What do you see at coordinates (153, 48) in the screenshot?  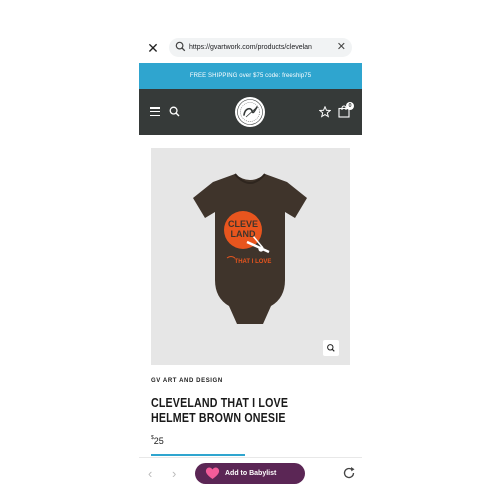 I see `close-tab-icon: ✕` at bounding box center [153, 48].